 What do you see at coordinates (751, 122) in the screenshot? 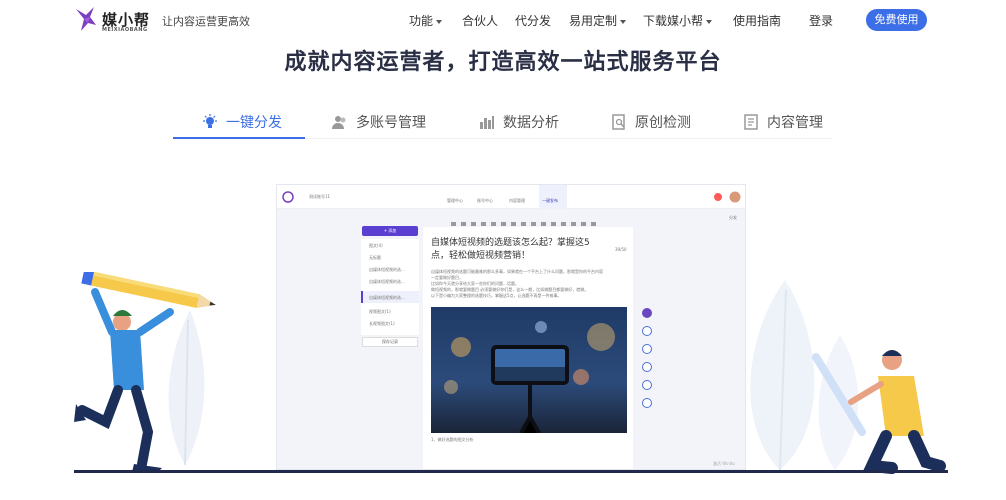
I see `document-icon` at bounding box center [751, 122].